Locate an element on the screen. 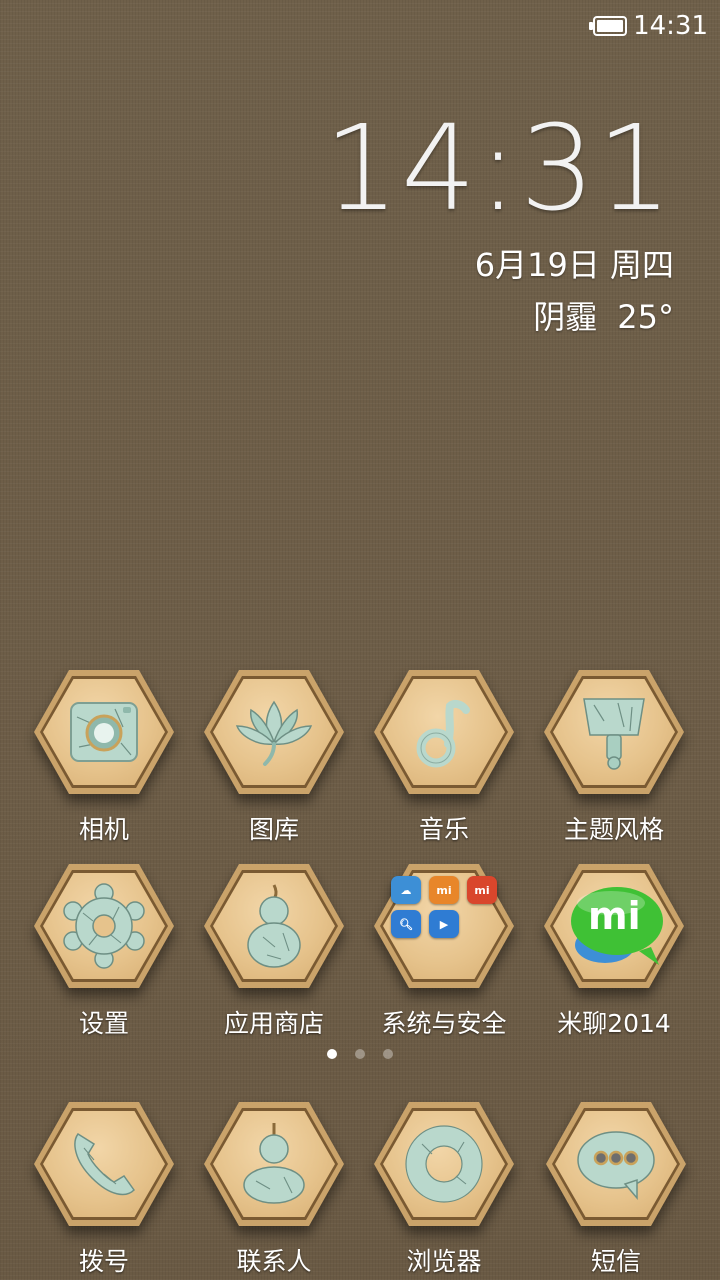 This screenshot has width=720, height=1280. app-label: 米聊2014 is located at coordinates (614, 1023).